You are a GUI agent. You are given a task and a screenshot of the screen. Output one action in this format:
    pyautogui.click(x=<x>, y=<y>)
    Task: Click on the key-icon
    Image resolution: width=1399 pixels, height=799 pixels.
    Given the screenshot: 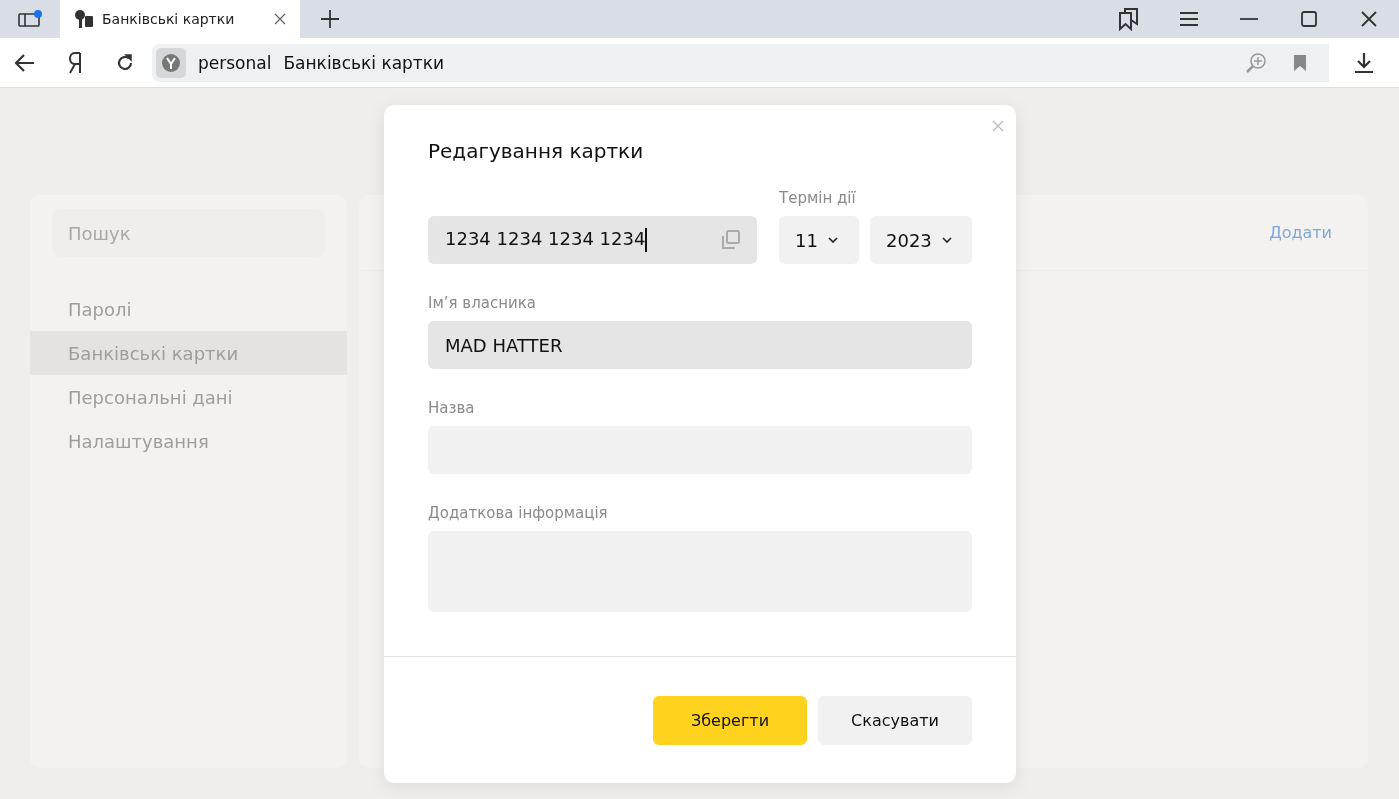 What is the action you would take?
    pyautogui.click(x=84, y=19)
    